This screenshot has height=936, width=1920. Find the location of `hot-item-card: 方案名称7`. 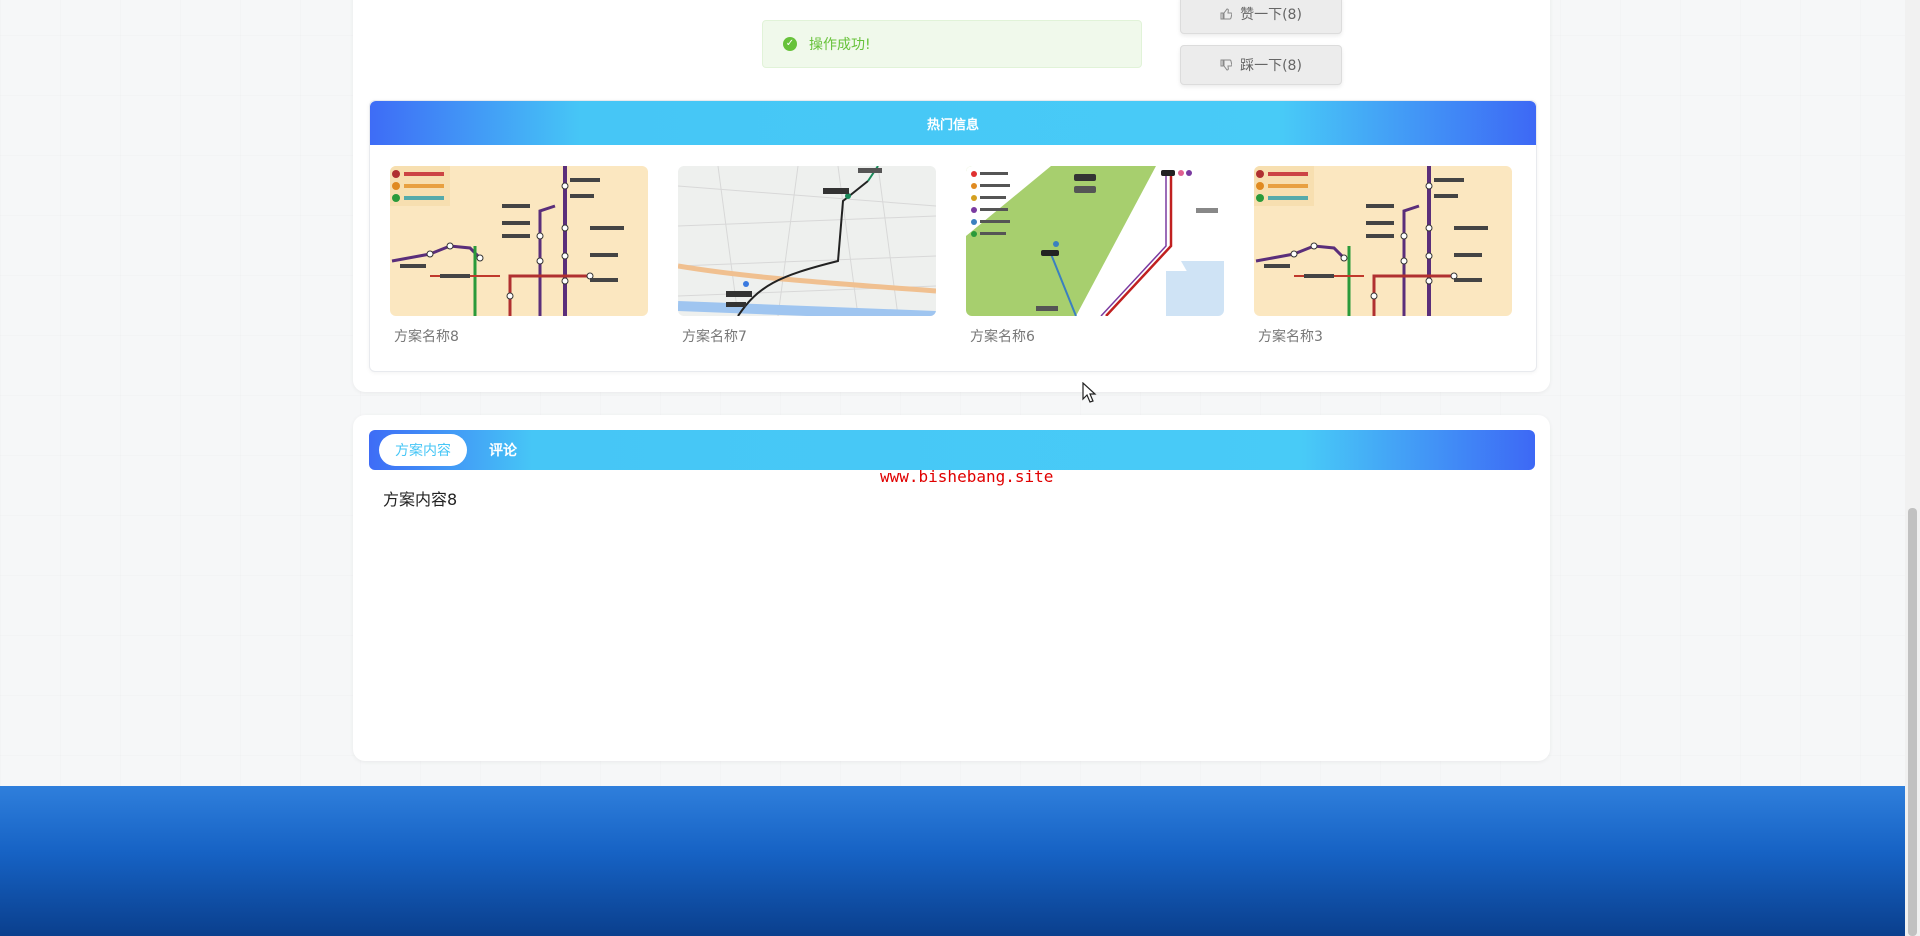

hot-item-card: 方案名称7 is located at coordinates (807, 256).